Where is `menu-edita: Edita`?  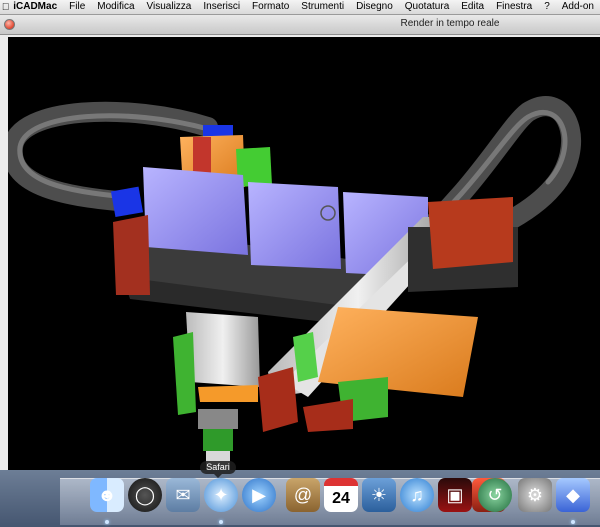 menu-edita: Edita is located at coordinates (472, 7).